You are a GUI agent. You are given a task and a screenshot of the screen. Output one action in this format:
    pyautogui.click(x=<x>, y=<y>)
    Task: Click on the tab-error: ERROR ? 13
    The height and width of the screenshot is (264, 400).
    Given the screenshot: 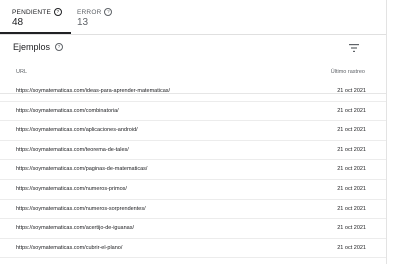 What is the action you would take?
    pyautogui.click(x=107, y=17)
    